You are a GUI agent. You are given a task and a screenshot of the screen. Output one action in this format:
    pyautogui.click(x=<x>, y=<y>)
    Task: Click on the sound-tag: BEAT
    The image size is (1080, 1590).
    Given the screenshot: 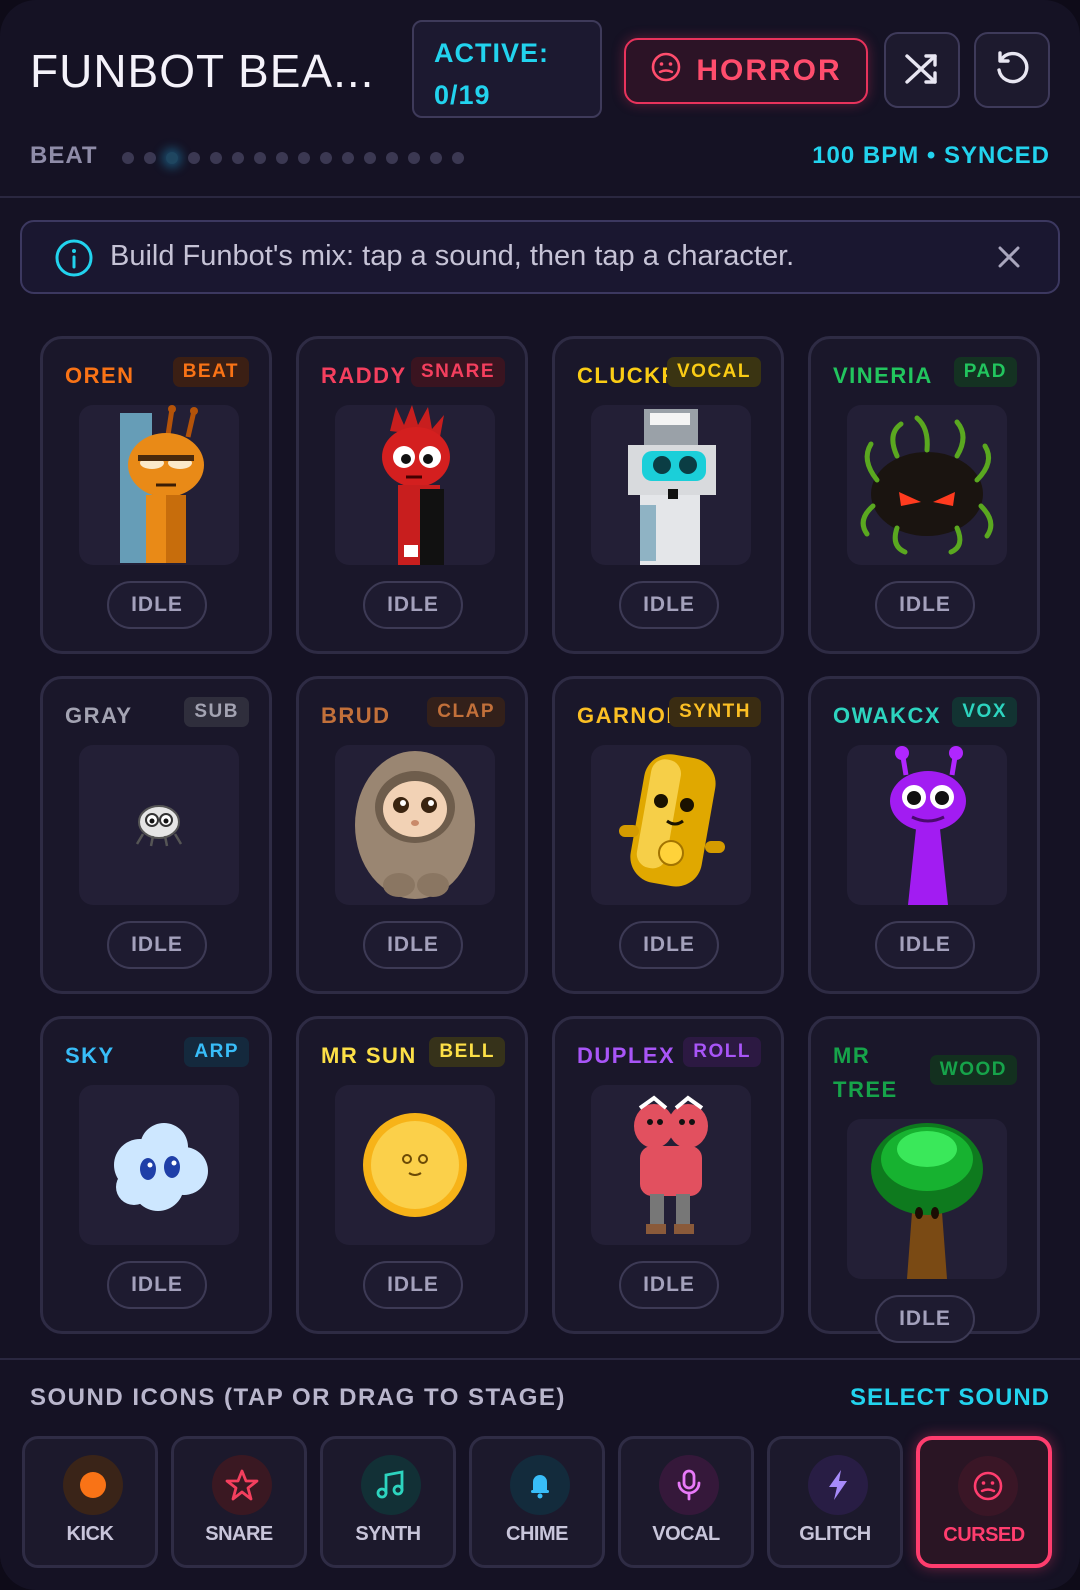 What is the action you would take?
    pyautogui.click(x=210, y=372)
    